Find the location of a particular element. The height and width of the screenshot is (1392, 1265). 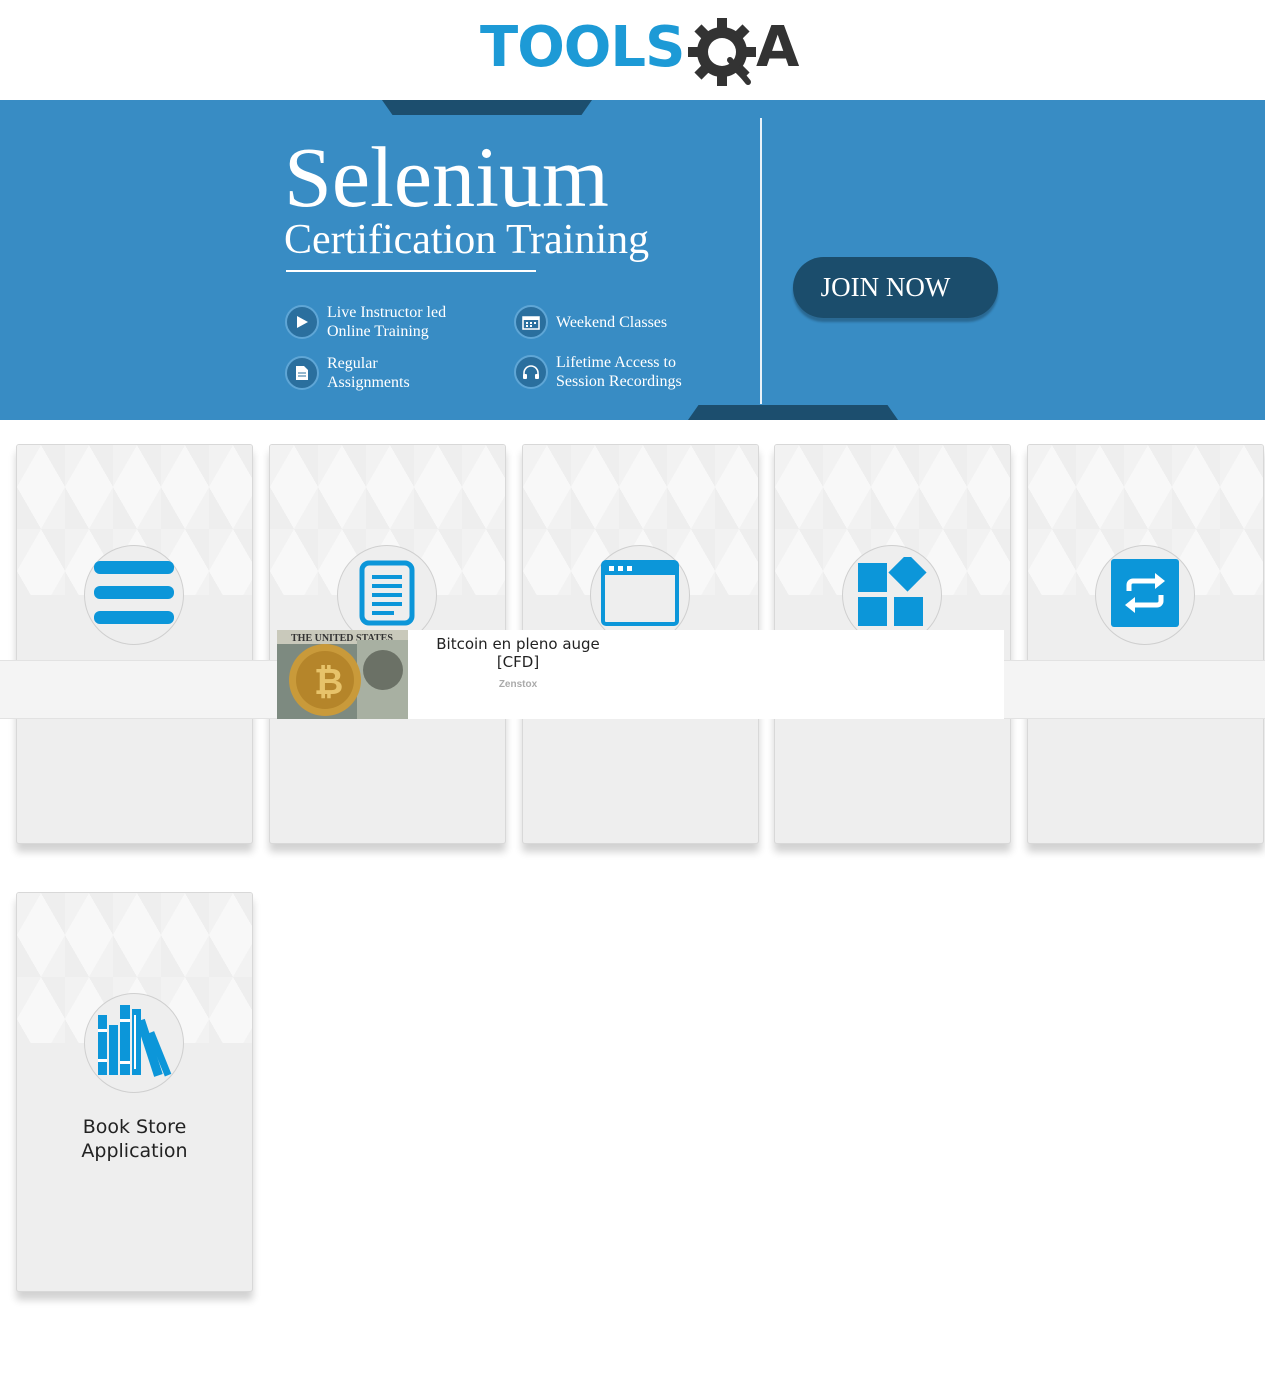

banner-subtitle: Certification Training is located at coordinates (467, 240).